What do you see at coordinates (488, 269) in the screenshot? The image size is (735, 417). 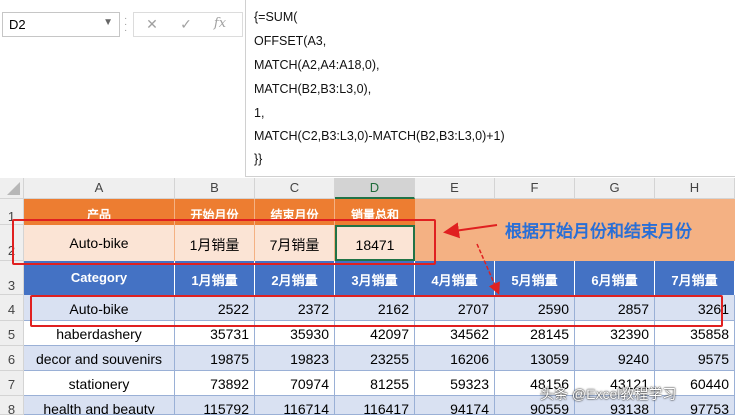 I see `arrow-down` at bounding box center [488, 269].